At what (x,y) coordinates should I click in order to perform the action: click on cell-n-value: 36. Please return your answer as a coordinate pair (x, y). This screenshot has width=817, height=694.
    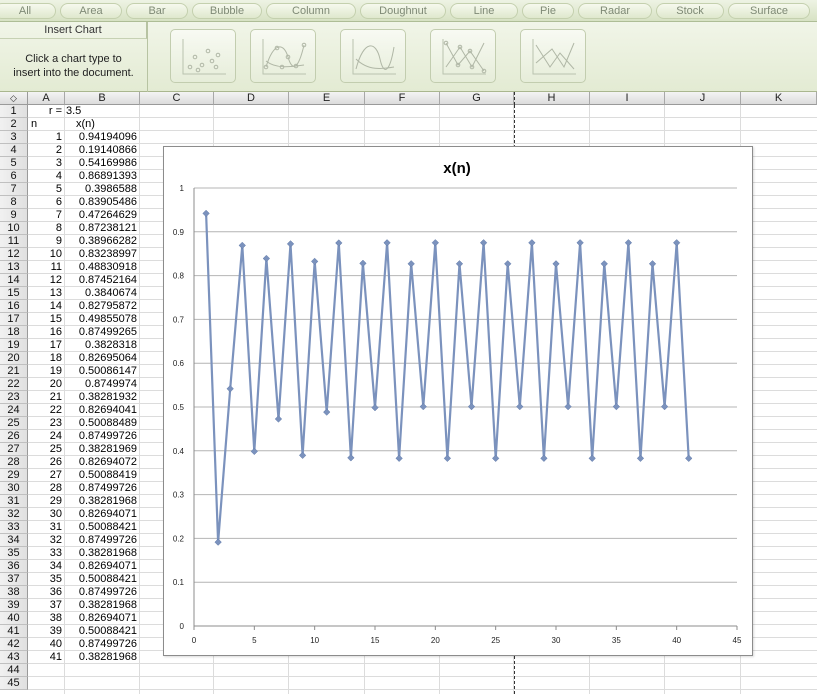
    Looking at the image, I should click on (45, 592).